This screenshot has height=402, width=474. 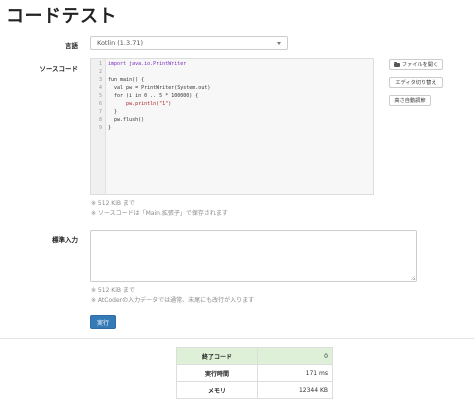 What do you see at coordinates (126, 120) in the screenshot?
I see `code-line: pw.flush()` at bounding box center [126, 120].